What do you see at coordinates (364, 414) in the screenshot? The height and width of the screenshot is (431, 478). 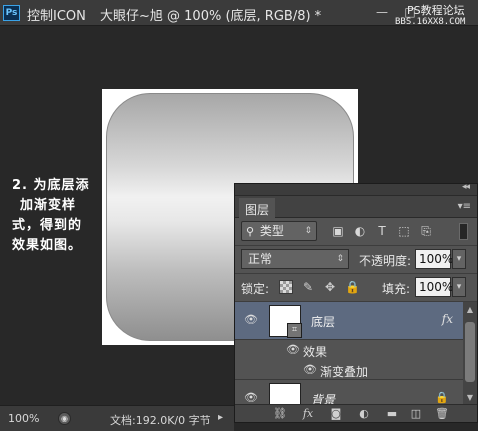 I see `adjustment-icon: ◐` at bounding box center [364, 414].